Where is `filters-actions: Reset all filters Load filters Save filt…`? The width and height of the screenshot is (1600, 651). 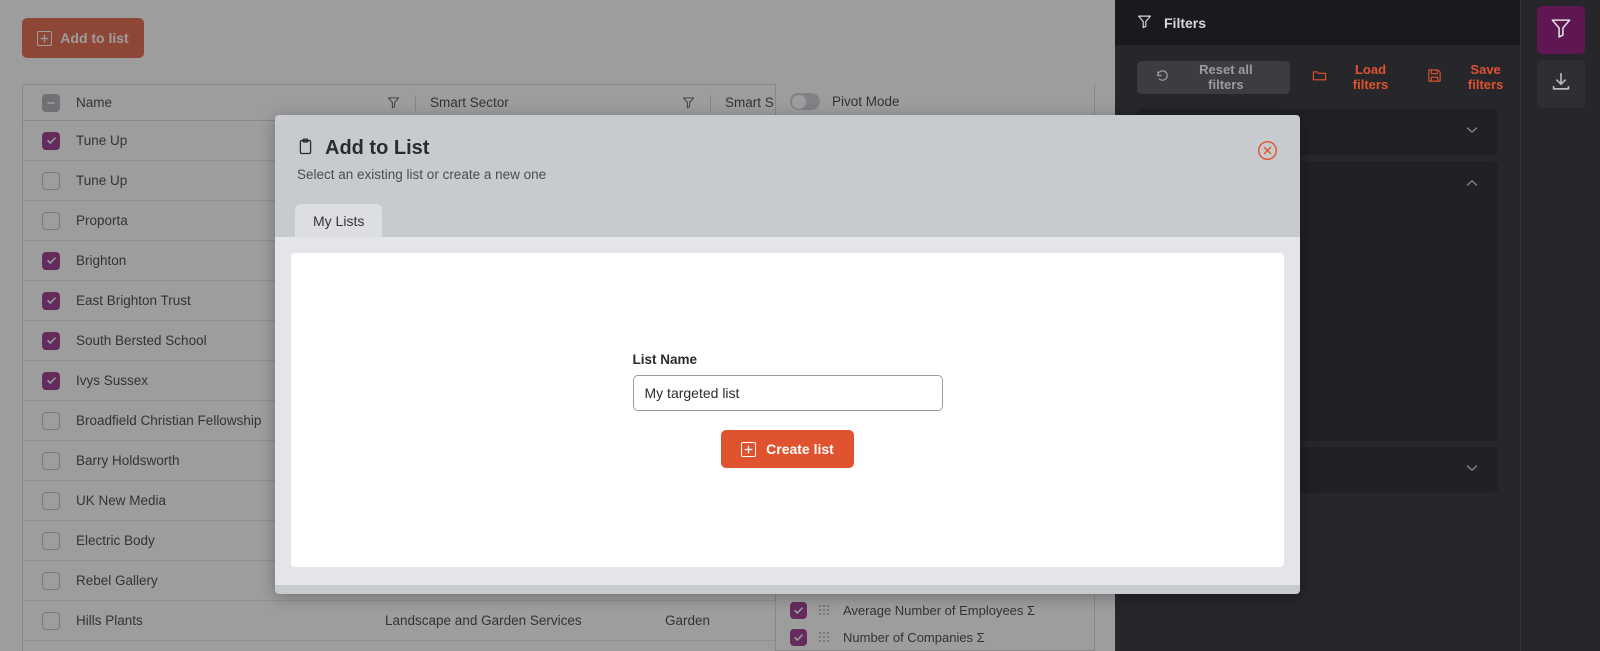 filters-actions: Reset all filters Load filters Save filt… is located at coordinates (1317, 77).